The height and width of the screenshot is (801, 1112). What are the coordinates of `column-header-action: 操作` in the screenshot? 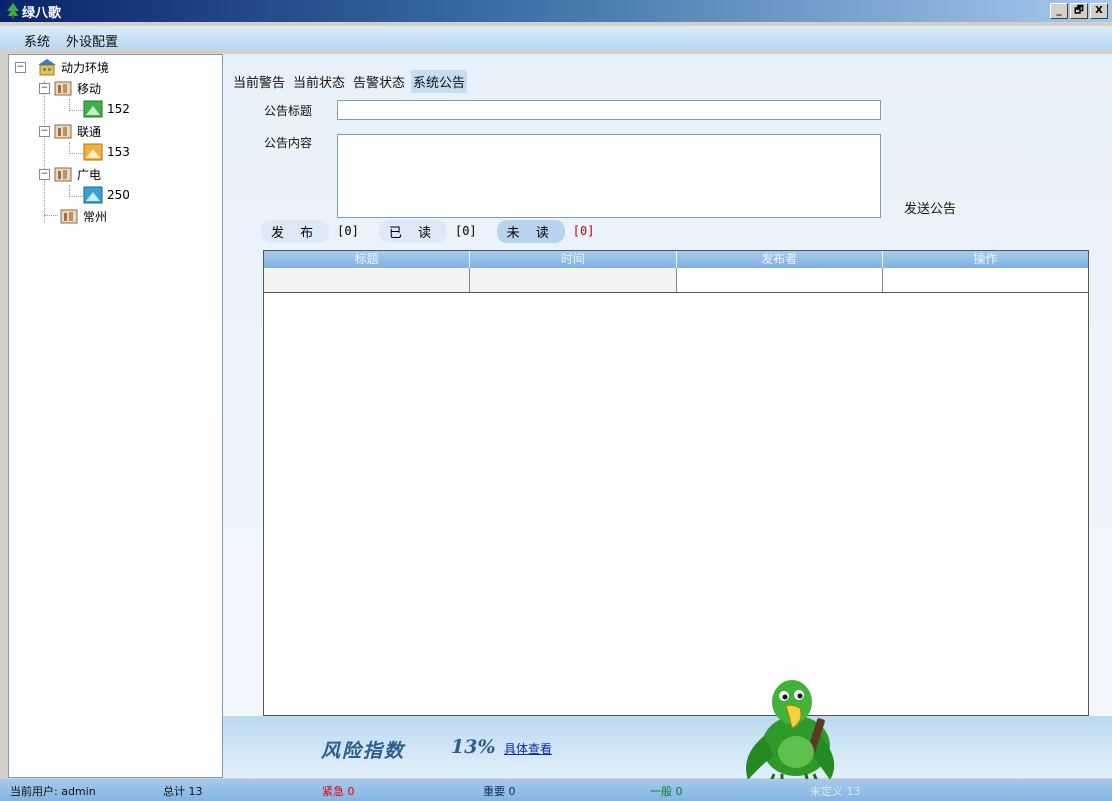 It's located at (985, 259).